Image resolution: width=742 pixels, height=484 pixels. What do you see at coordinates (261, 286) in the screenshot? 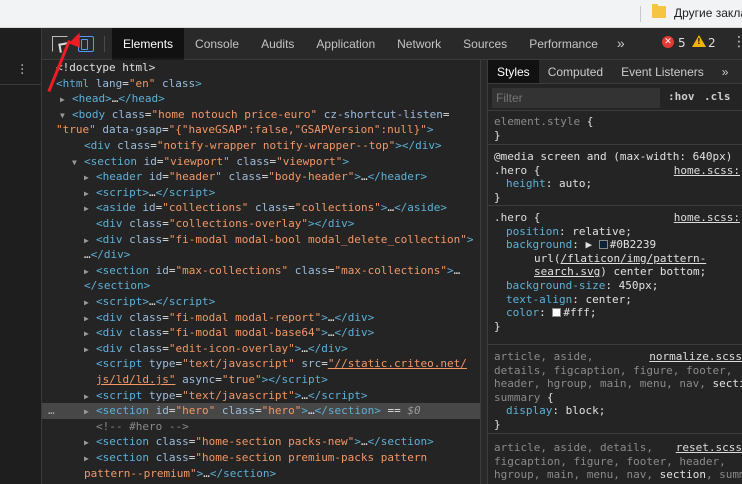
I see `dom-line: </section>` at bounding box center [261, 286].